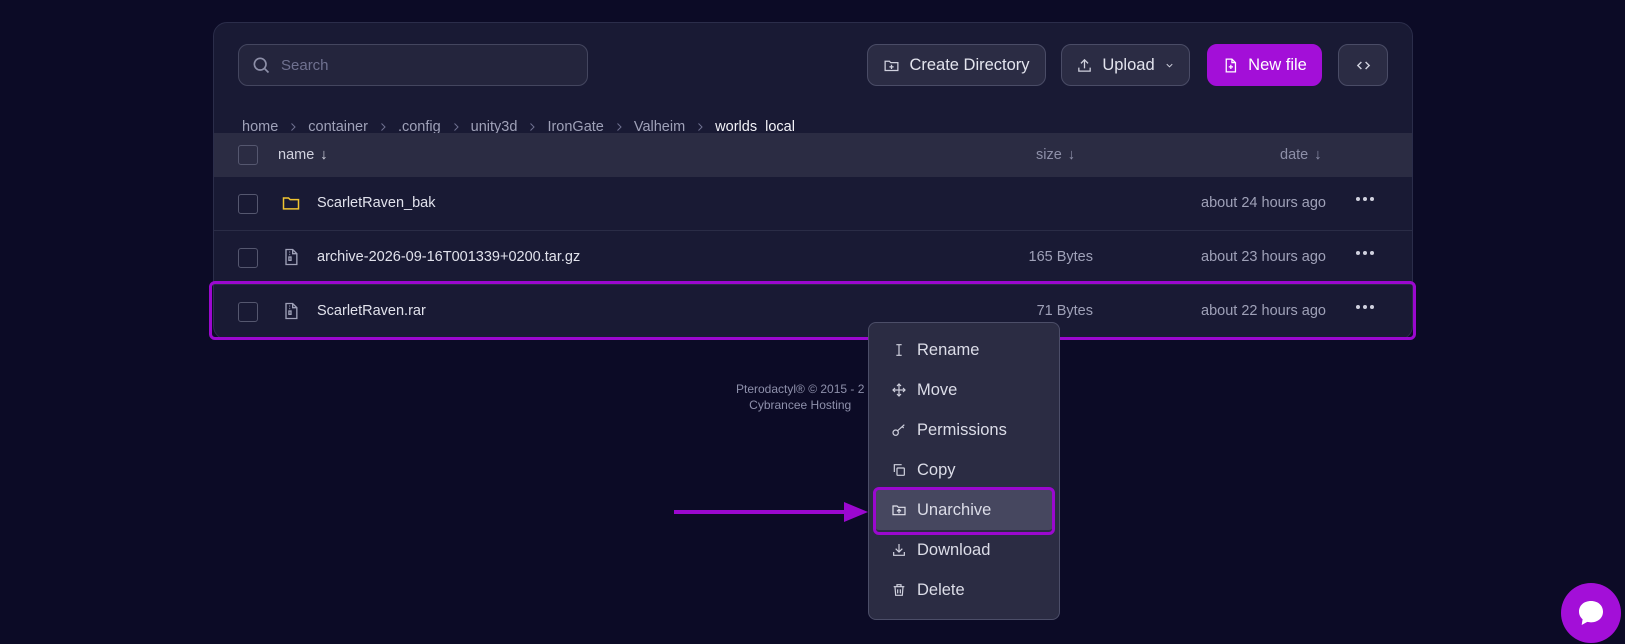 The width and height of the screenshot is (1625, 644). I want to click on chat-icon, so click(1591, 613).